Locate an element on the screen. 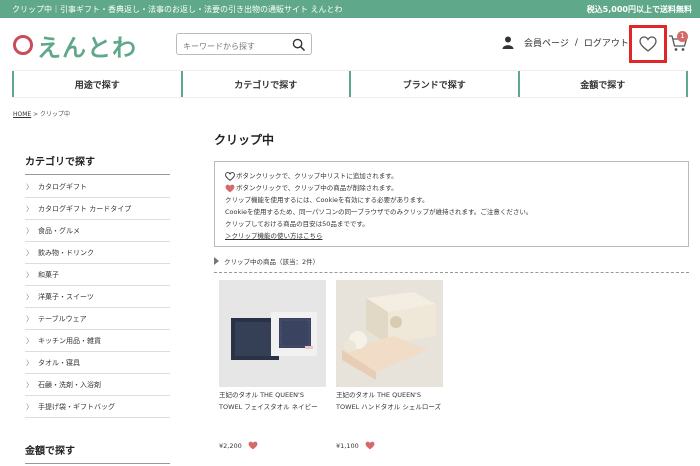  sidebar-item-label: 石鹸・洗剤・入浴剤 is located at coordinates (69, 384).